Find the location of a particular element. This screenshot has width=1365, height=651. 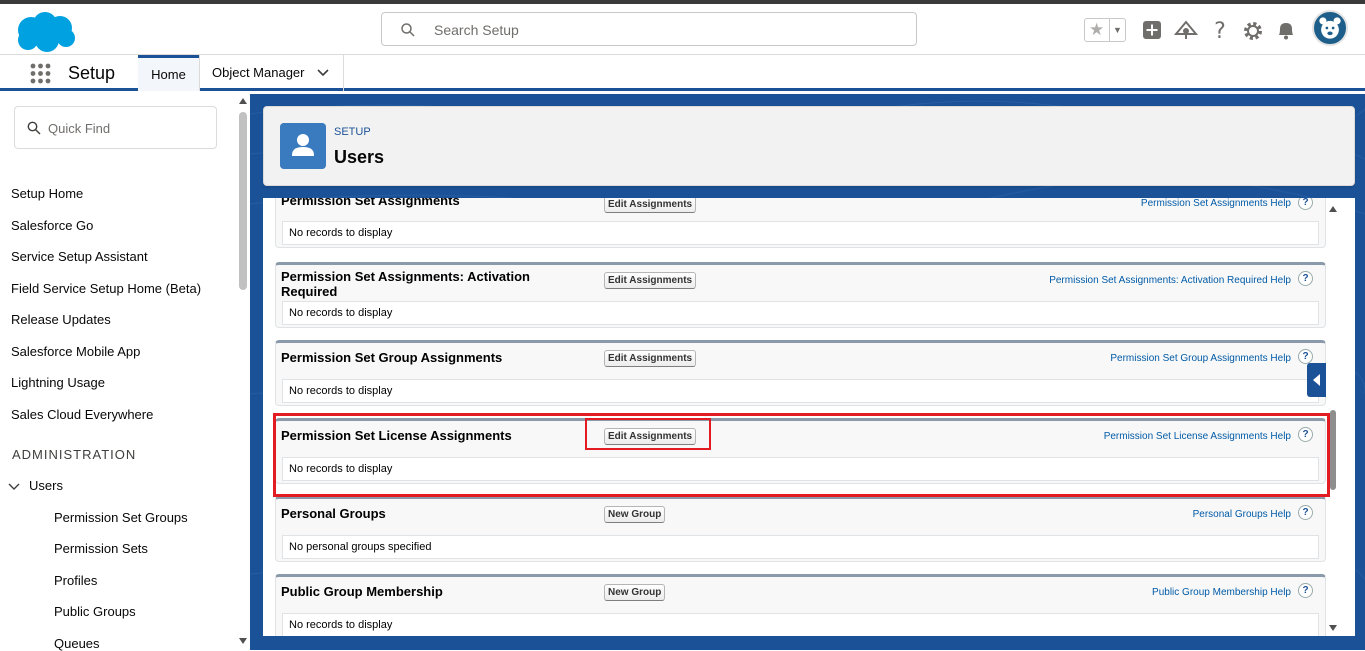

tab-home: Home is located at coordinates (168, 73).